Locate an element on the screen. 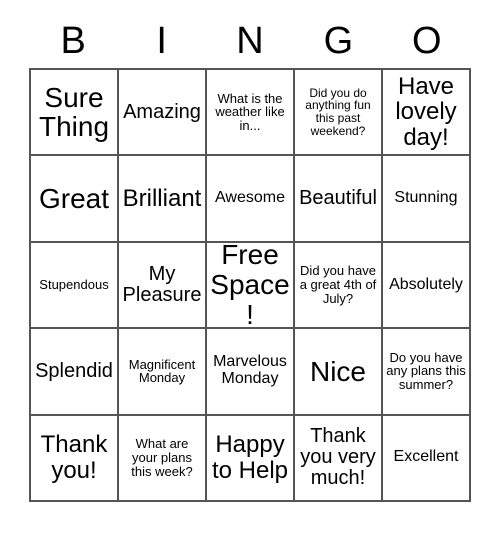 Image resolution: width=500 pixels, height=544 pixels. bingo-cell: Thank you very much! is located at coordinates (339, 458).